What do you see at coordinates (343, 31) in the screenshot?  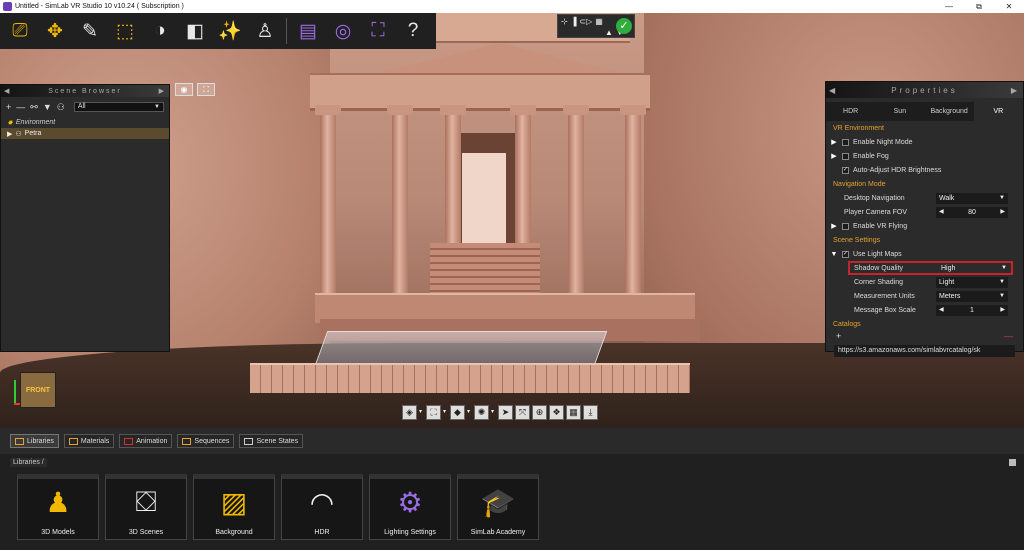 I see `vr-button: ◎` at bounding box center [343, 31].